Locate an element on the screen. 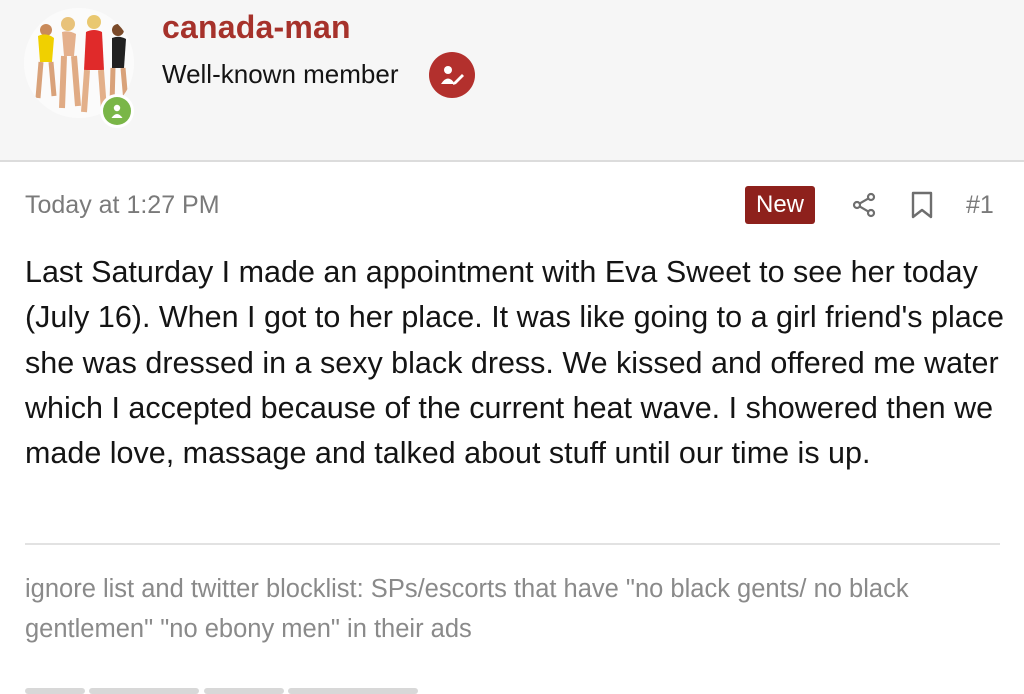 The width and height of the screenshot is (1024, 694). bookmark-icon is located at coordinates (922, 205).